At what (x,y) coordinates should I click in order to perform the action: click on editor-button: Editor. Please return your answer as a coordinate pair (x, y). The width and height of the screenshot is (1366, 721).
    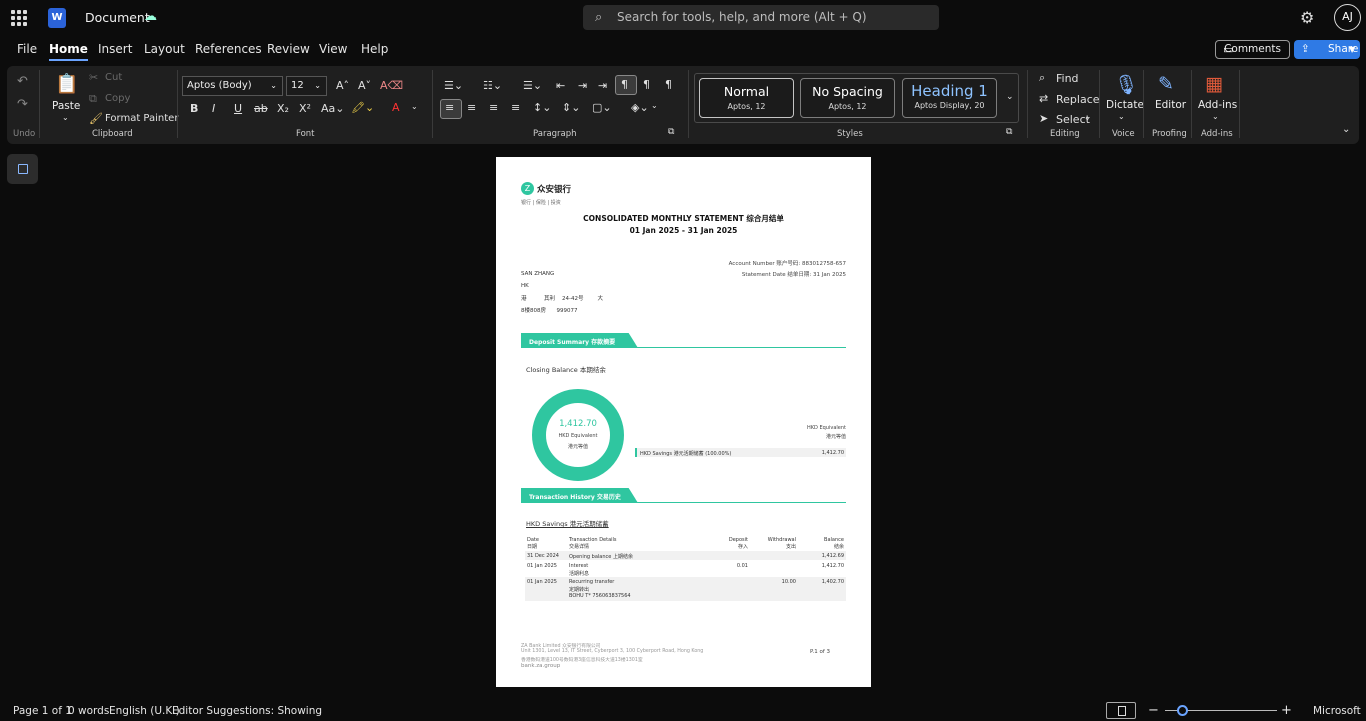
    Looking at the image, I should click on (1170, 105).